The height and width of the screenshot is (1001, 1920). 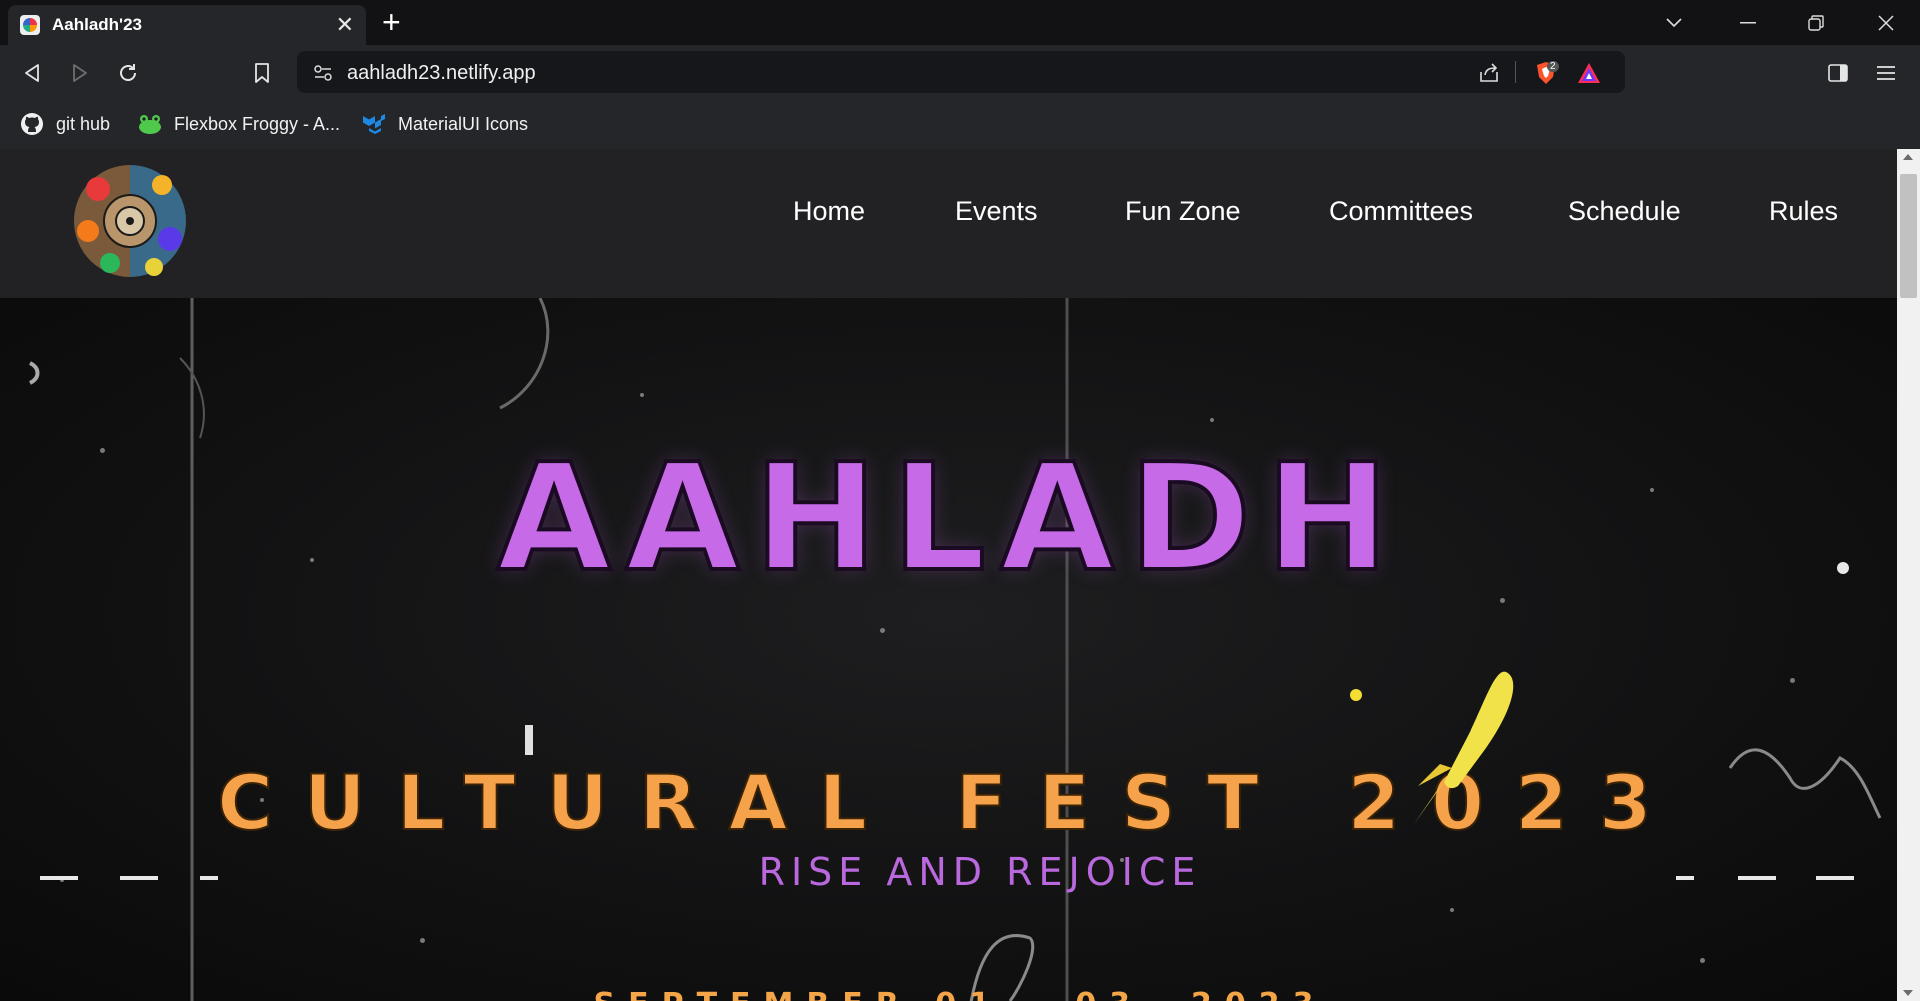 I want to click on brave-rewards-icon, so click(x=1589, y=73).